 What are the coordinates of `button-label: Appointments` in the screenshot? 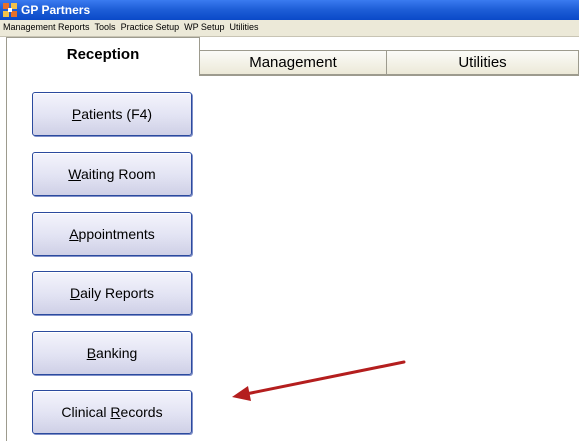 It's located at (112, 234).